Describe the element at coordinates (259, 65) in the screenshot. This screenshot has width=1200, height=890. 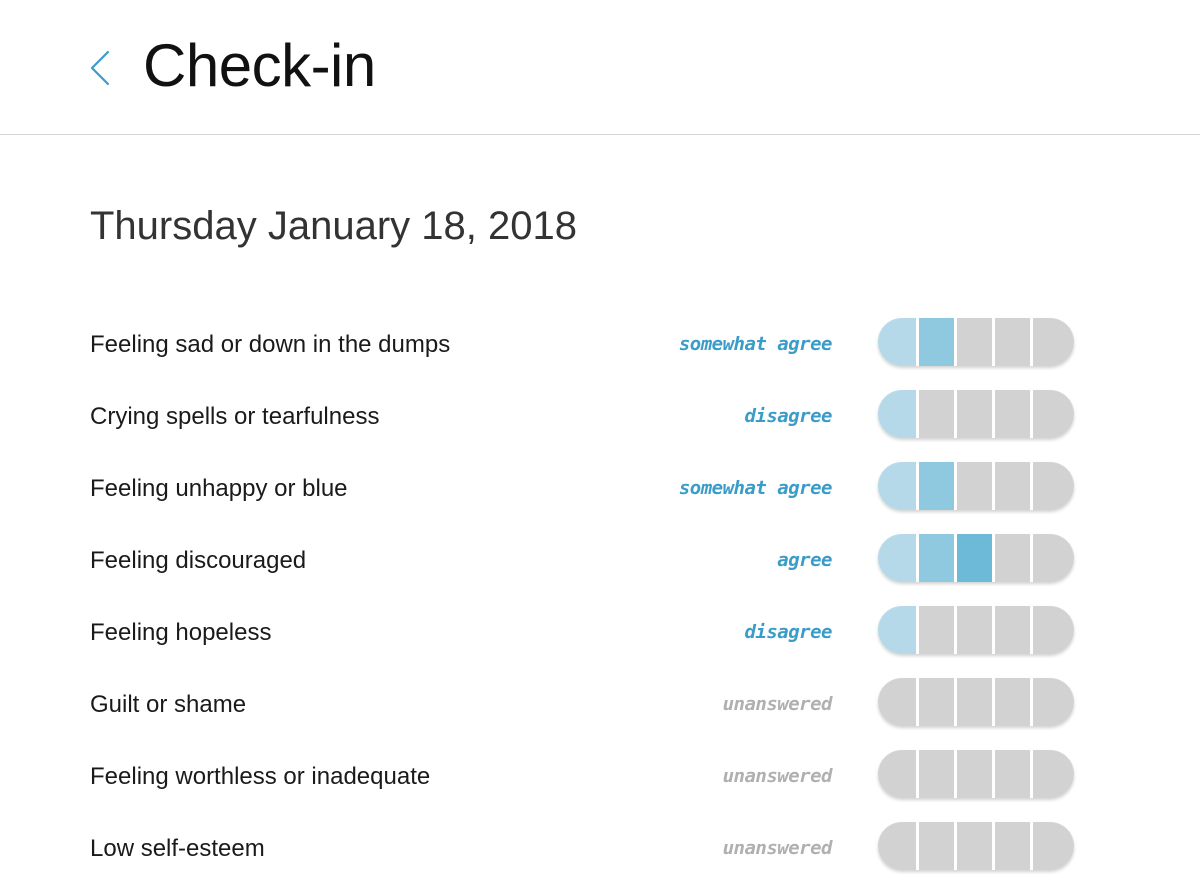
I see `page-title: Check-in` at that location.